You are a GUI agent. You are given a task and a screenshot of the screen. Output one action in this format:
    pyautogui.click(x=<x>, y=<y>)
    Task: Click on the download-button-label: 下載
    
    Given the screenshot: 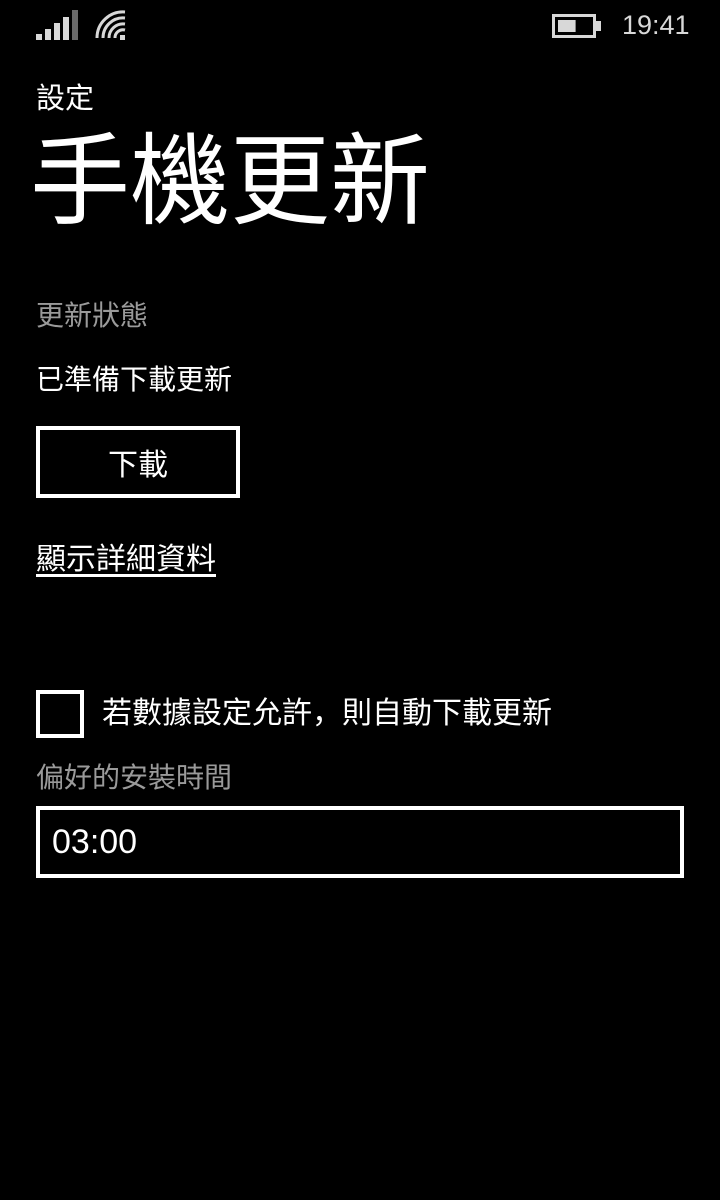 What is the action you would take?
    pyautogui.click(x=138, y=465)
    